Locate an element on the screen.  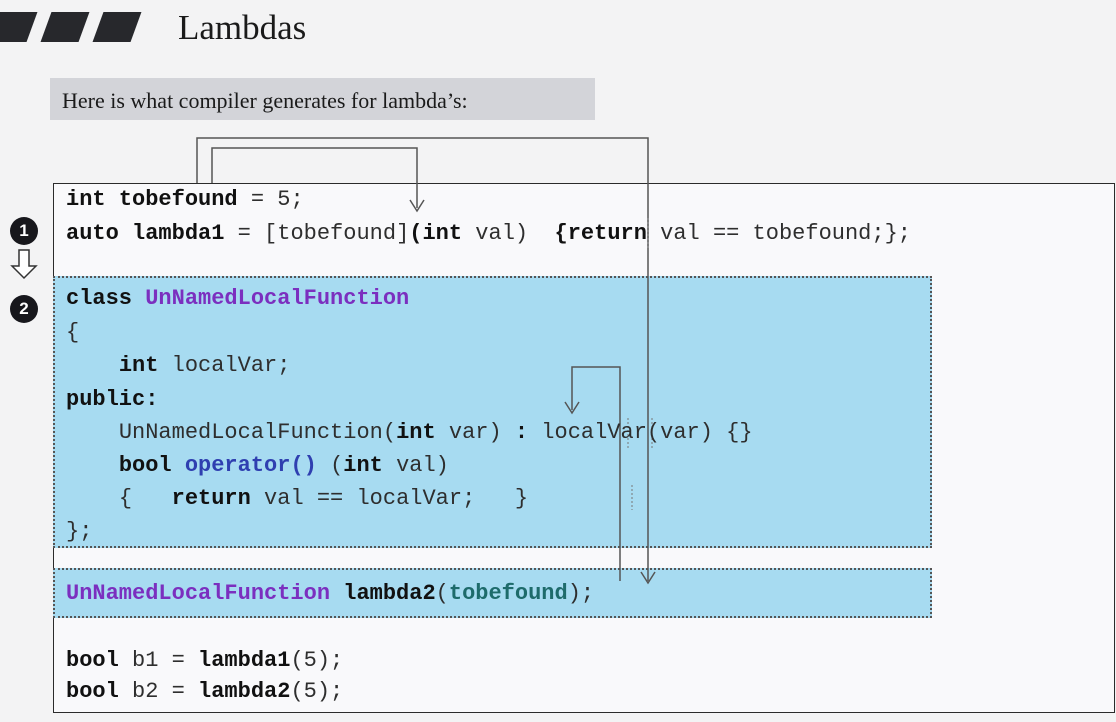
code-line-10: }; is located at coordinates (79, 531).